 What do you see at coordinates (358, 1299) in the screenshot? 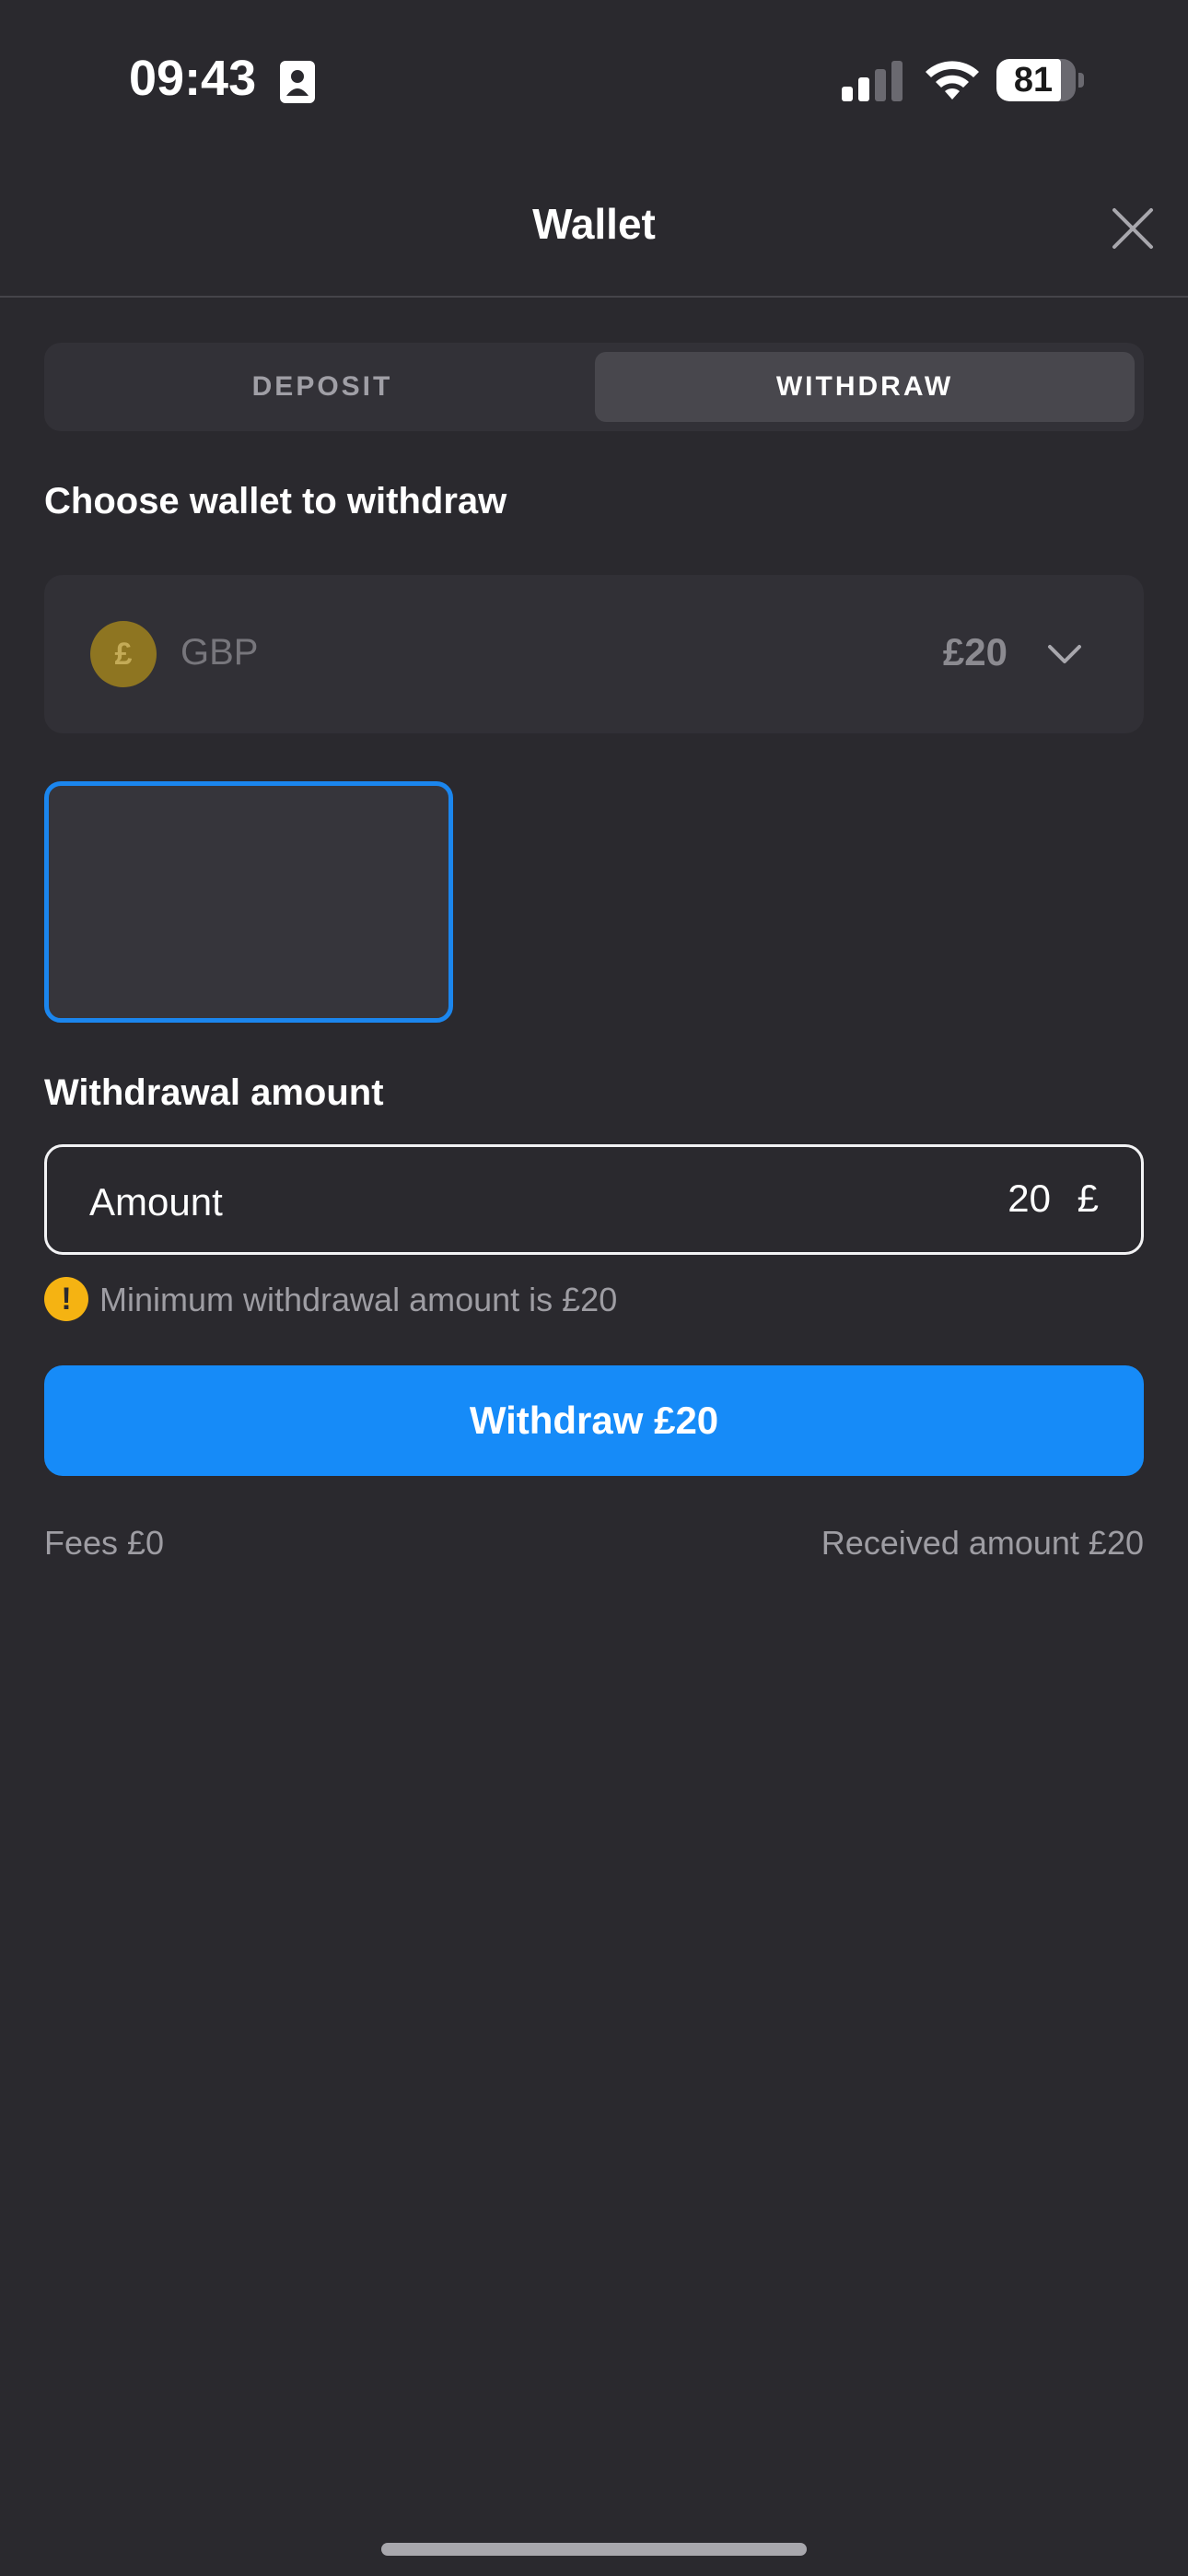
I see `minimum-amount-warning: Minimum withdrawal amount is £20` at bounding box center [358, 1299].